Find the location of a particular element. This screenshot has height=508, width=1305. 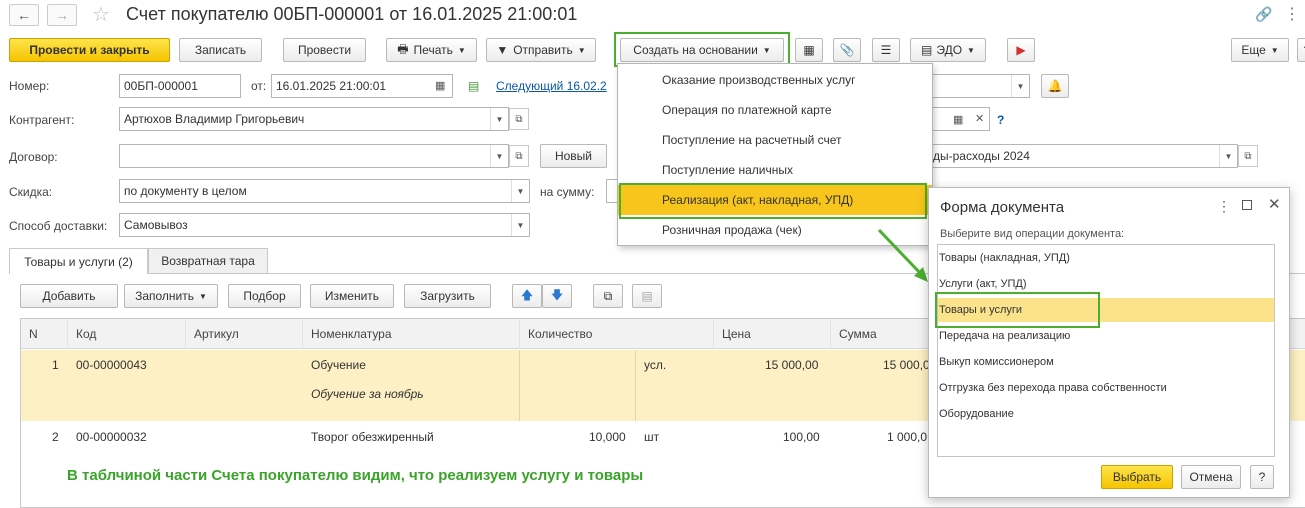

menu-item-card-payment: Операция по платежной карте is located at coordinates (775, 110).